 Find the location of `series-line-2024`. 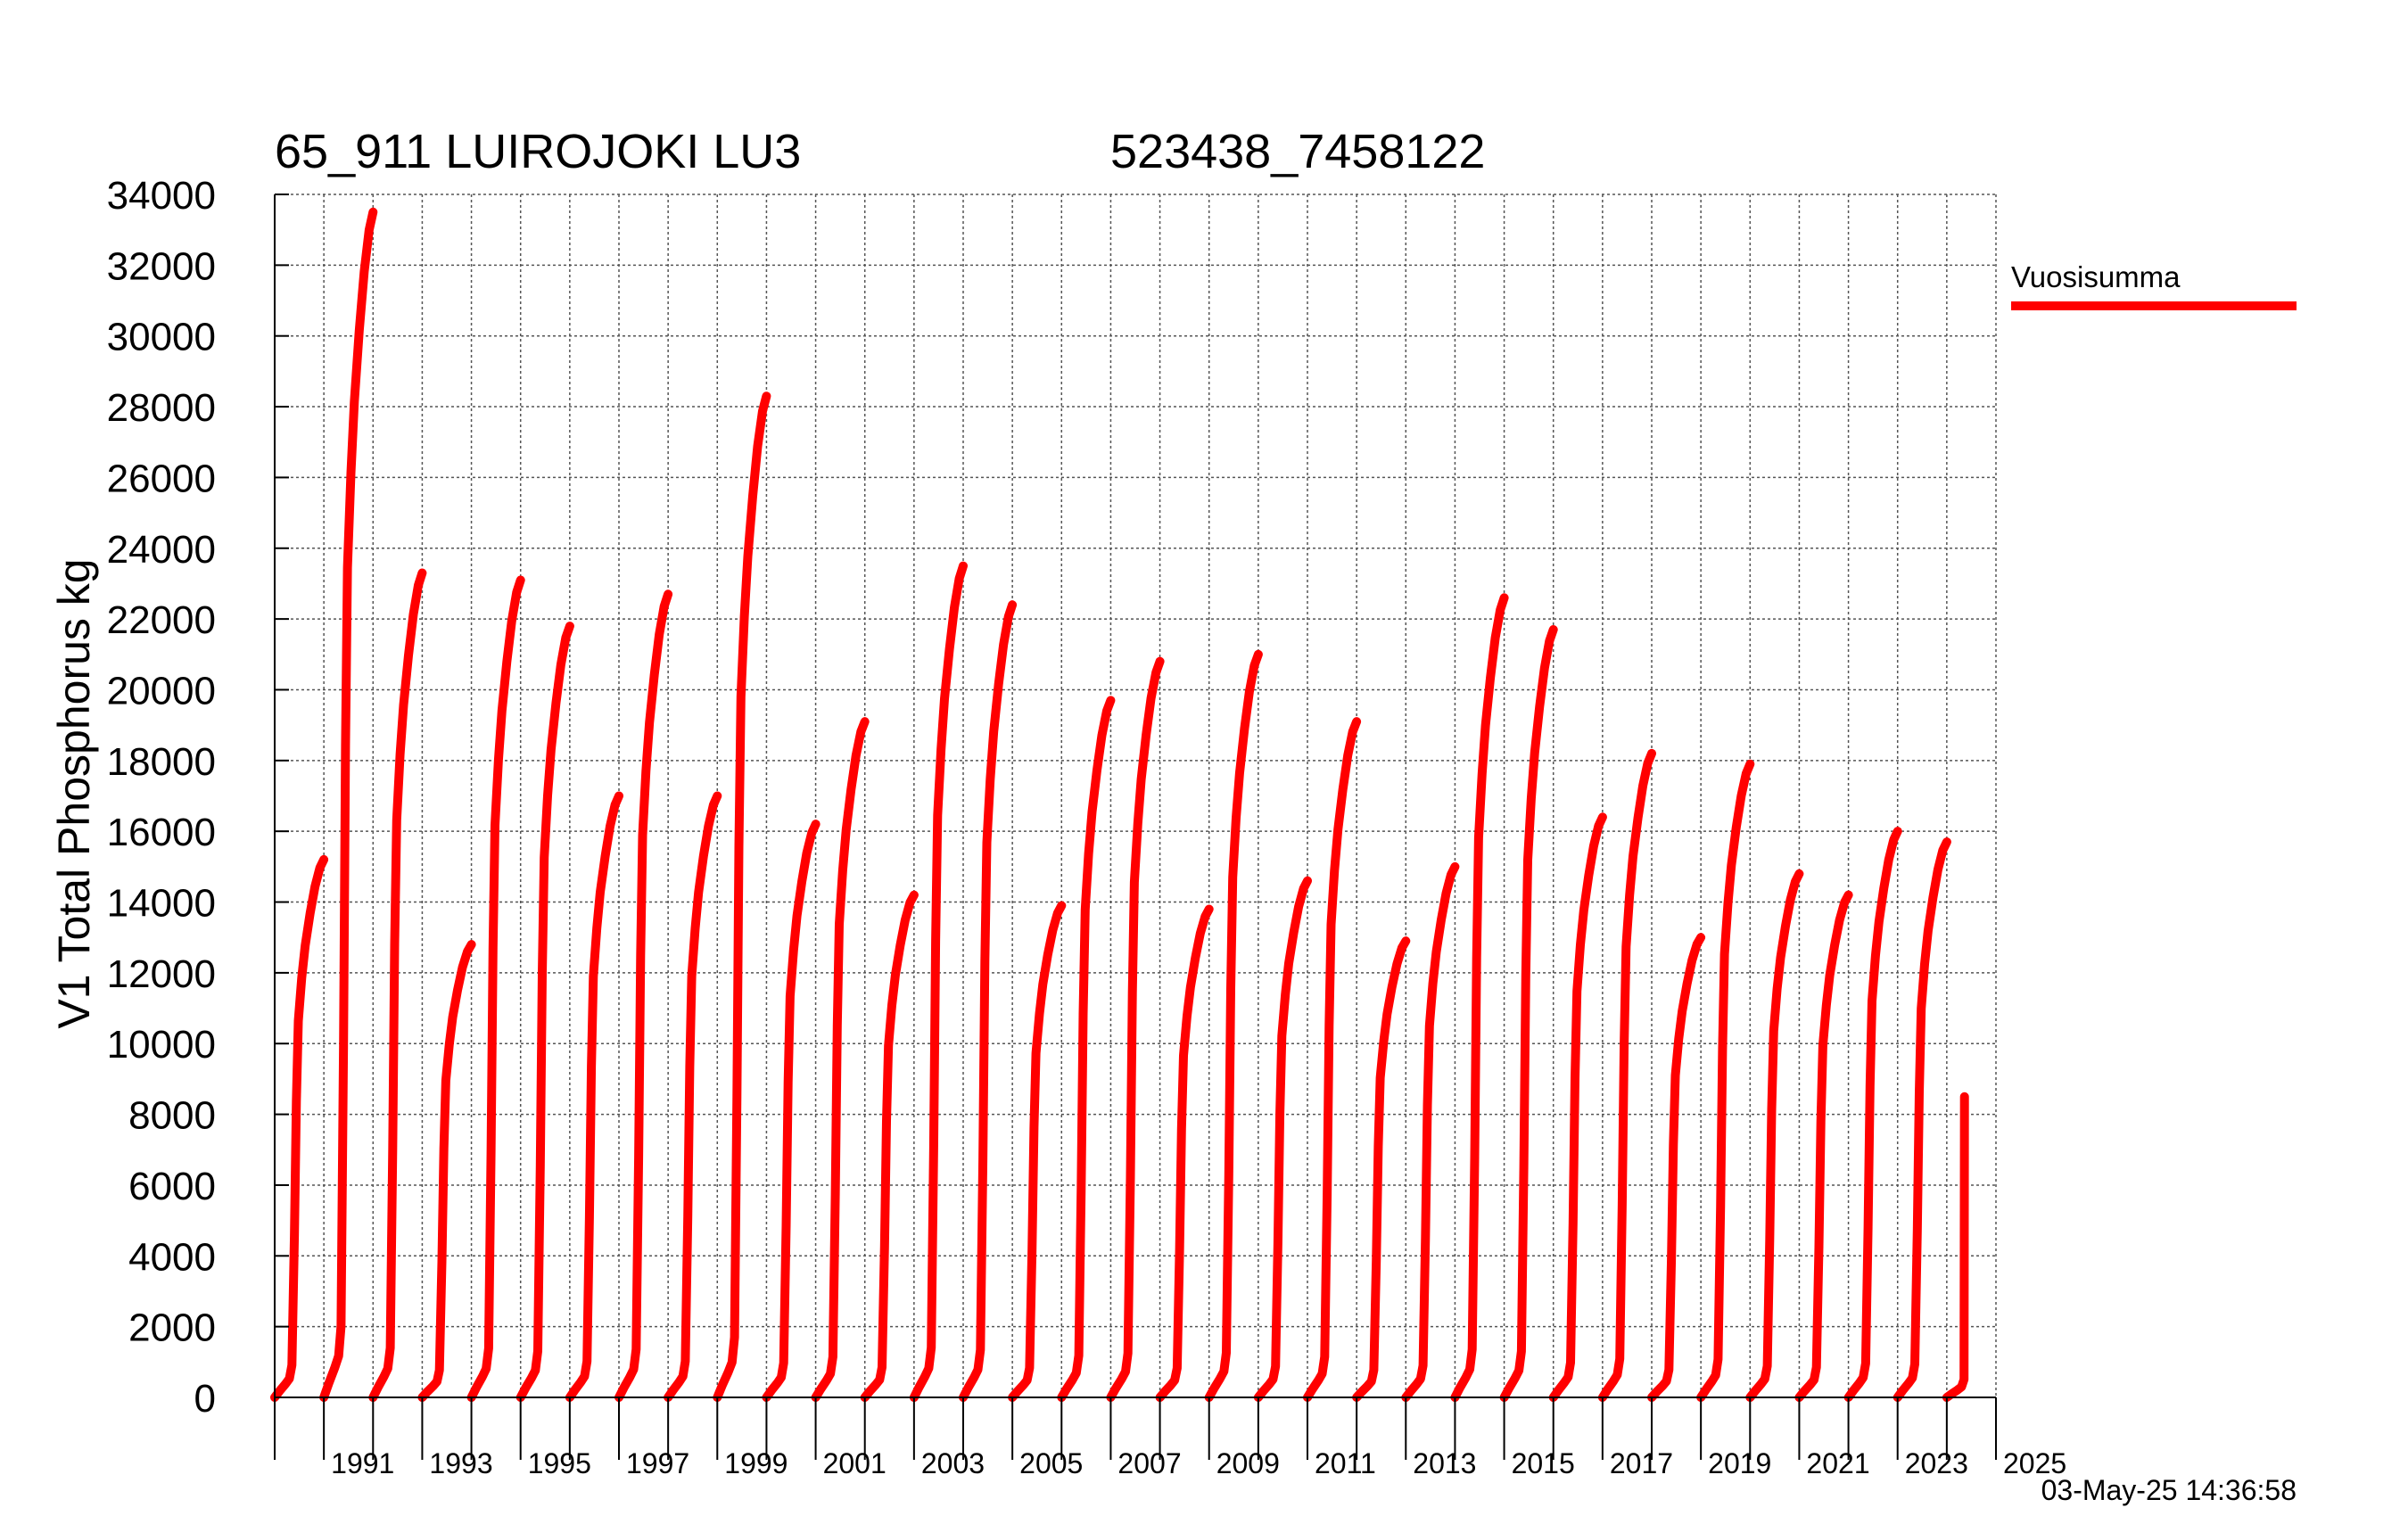

series-line-2024 is located at coordinates (1955, 1247).